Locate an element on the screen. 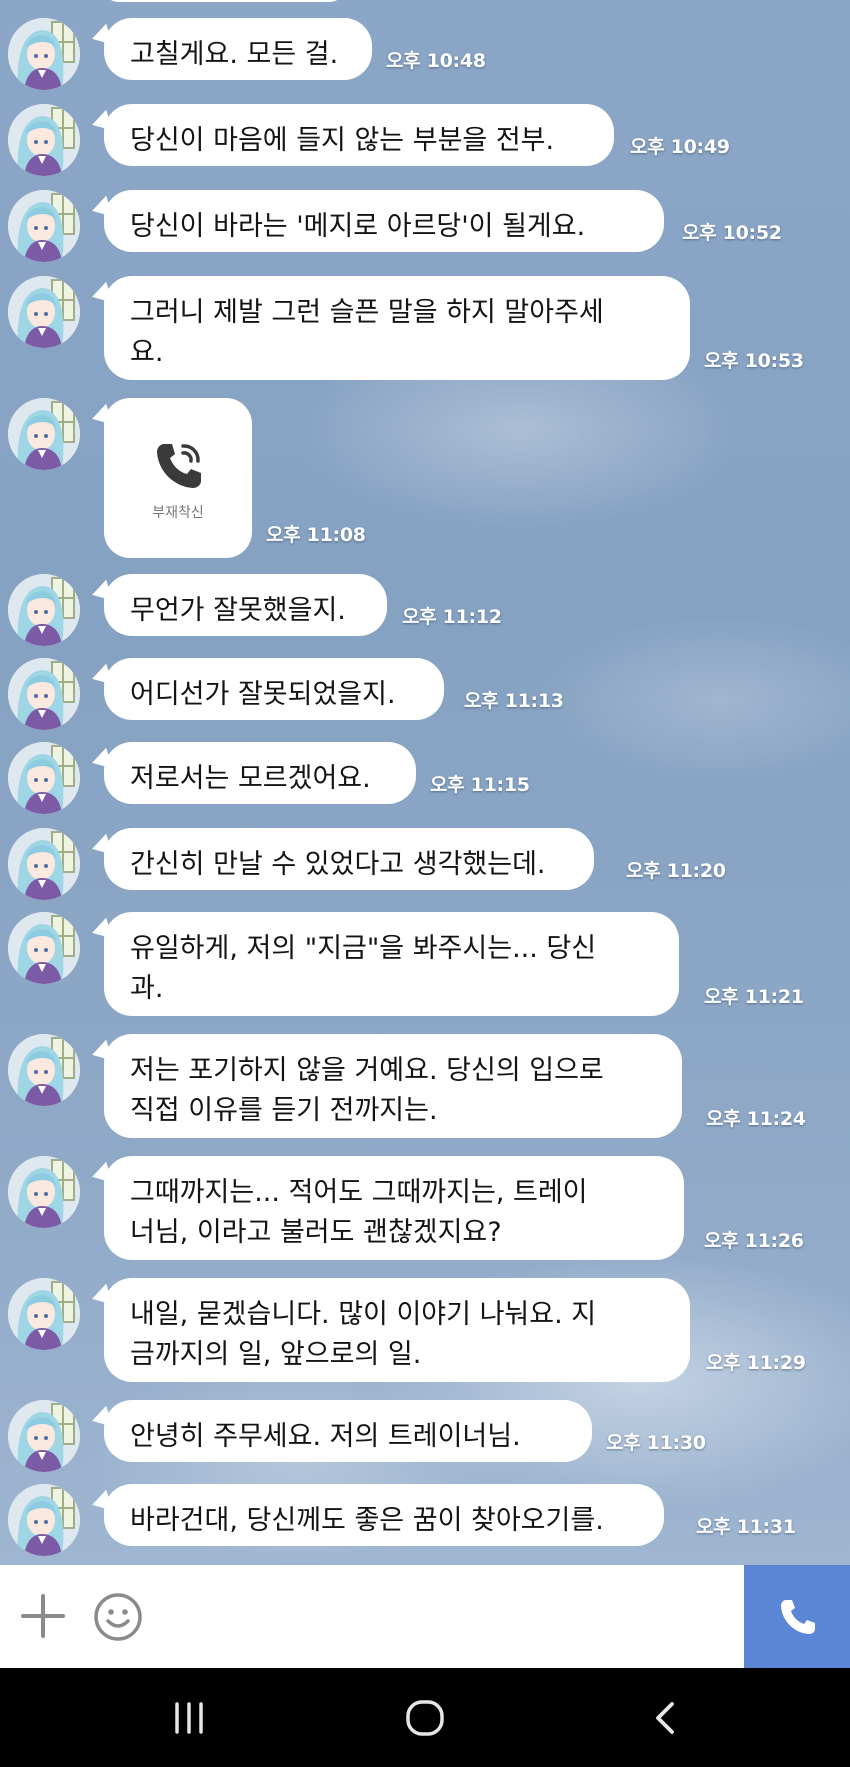 This screenshot has width=850, height=1767. input-bar is located at coordinates (425, 1616).